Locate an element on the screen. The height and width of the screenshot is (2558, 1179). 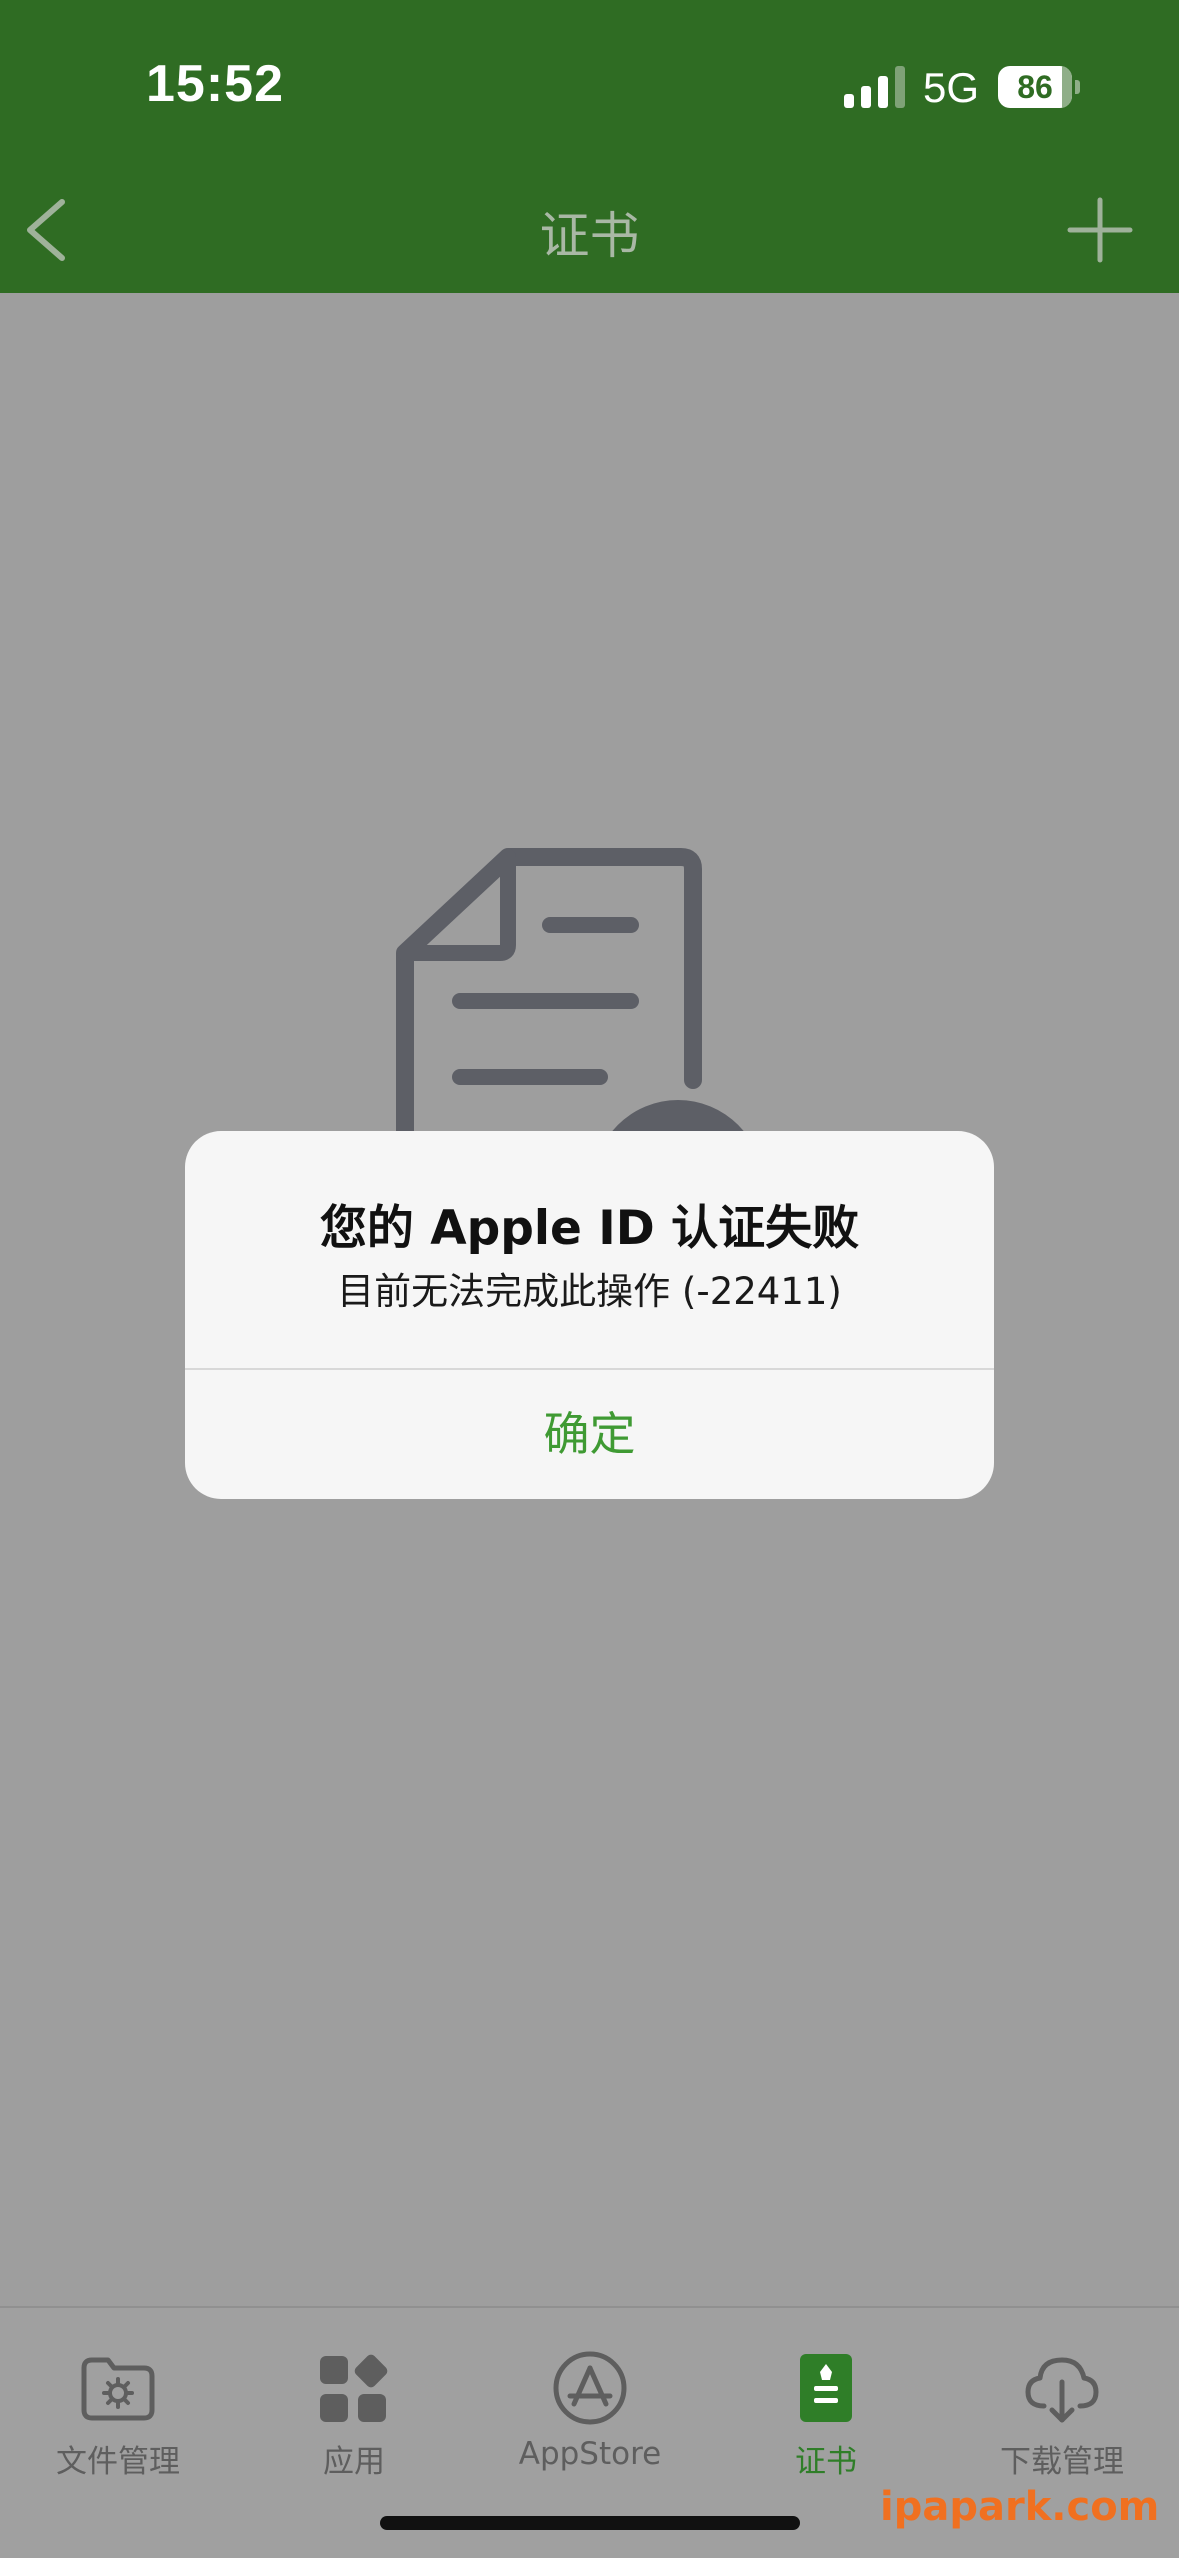
tab-certificate: 证书 is located at coordinates (826, 2404).